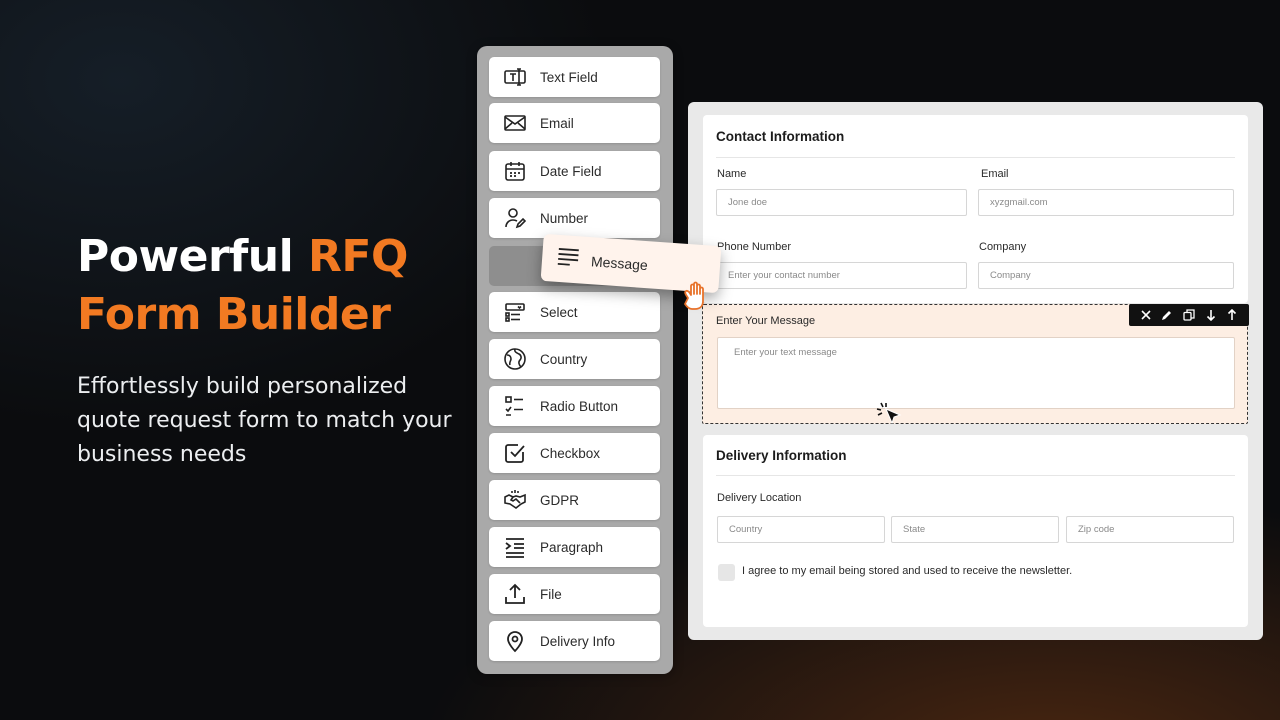 The height and width of the screenshot is (720, 1280). I want to click on palette-item-number: Number, so click(574, 218).